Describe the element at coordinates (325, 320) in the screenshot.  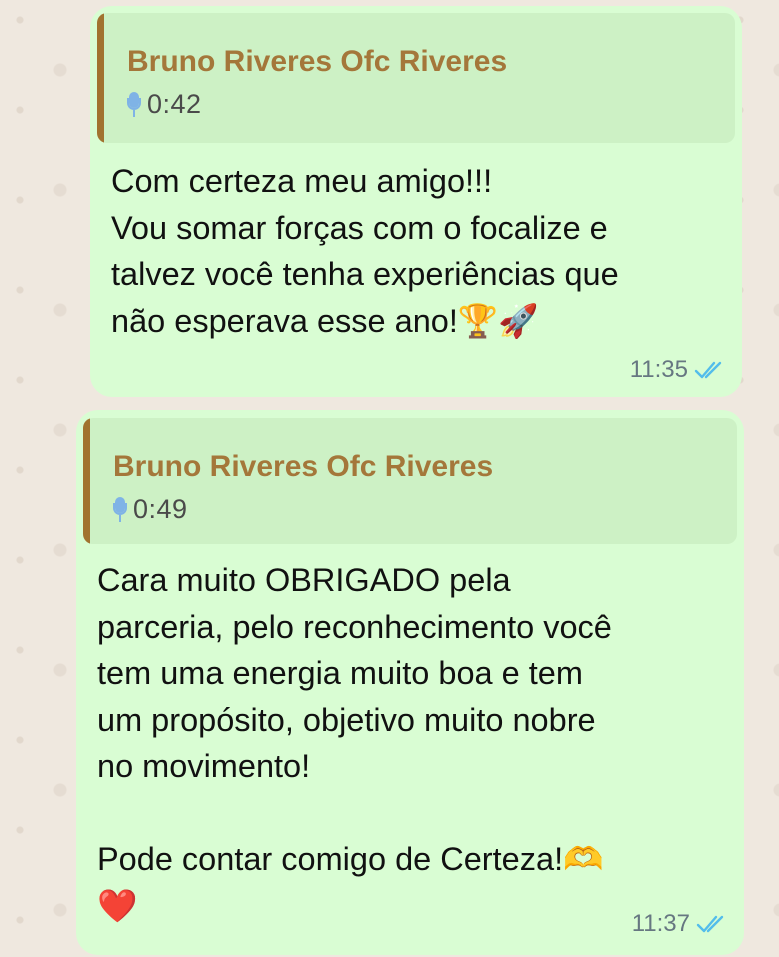
I see `message-line: não esperava esse ano!🏆🚀` at that location.